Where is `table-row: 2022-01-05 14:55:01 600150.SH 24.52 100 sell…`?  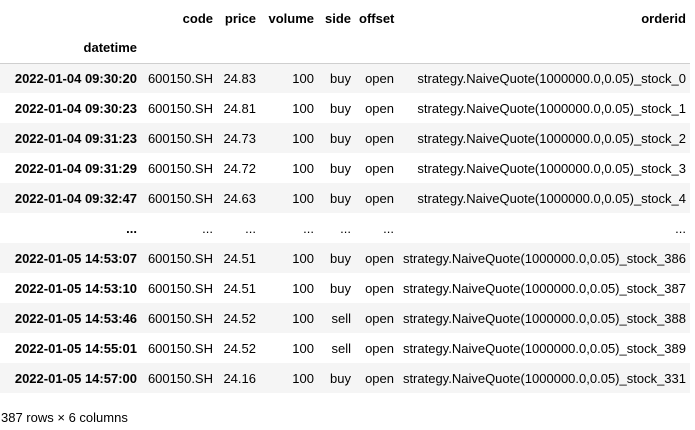
table-row: 2022-01-05 14:55:01 600150.SH 24.52 100 sell… is located at coordinates (345, 348).